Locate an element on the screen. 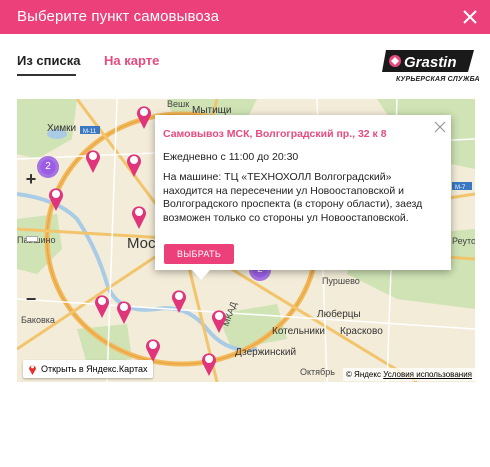 This screenshot has height=467, width=490. label-reutov: Реутов is located at coordinates (463, 241).